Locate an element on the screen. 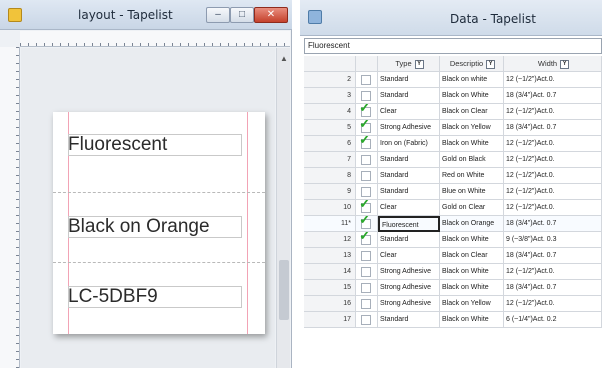  row-number: 3 is located at coordinates (330, 96).